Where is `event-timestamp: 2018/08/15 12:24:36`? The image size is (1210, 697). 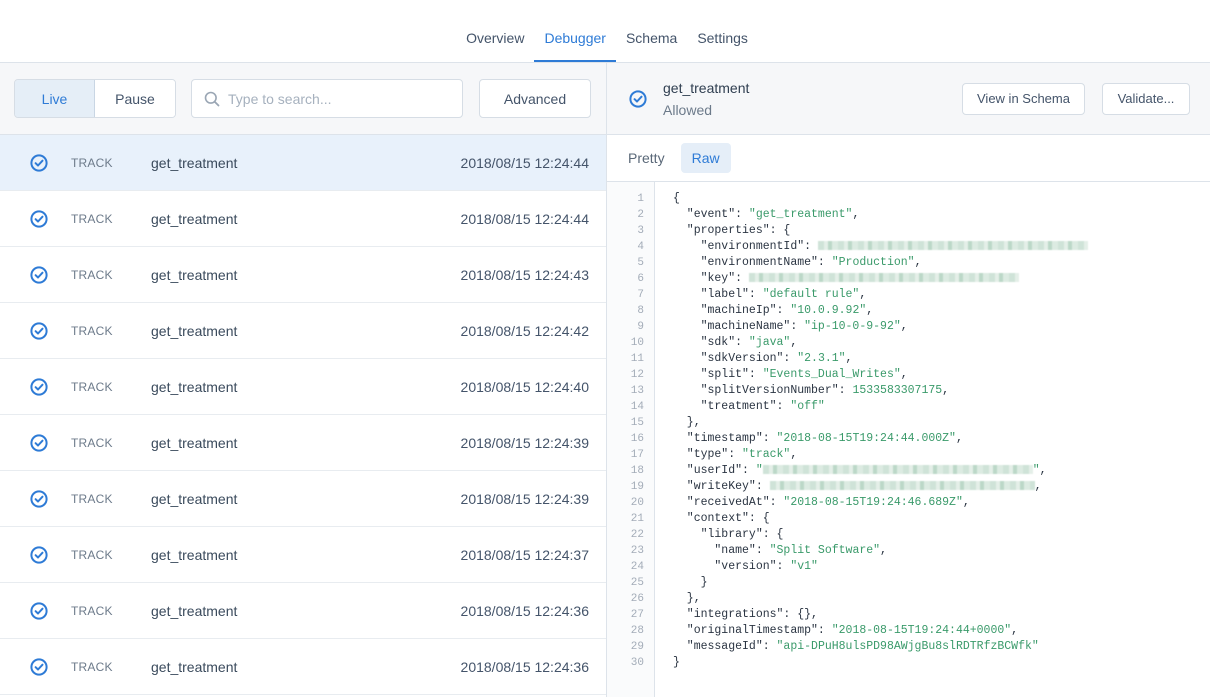
event-timestamp: 2018/08/15 12:24:36 is located at coordinates (524, 610).